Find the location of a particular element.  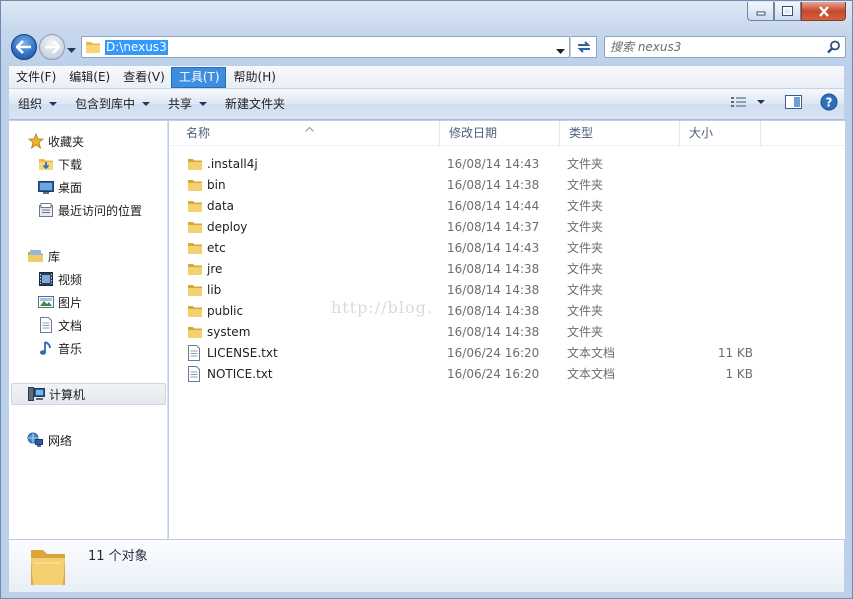

details-pane: 11 个对象 is located at coordinates (426, 565).